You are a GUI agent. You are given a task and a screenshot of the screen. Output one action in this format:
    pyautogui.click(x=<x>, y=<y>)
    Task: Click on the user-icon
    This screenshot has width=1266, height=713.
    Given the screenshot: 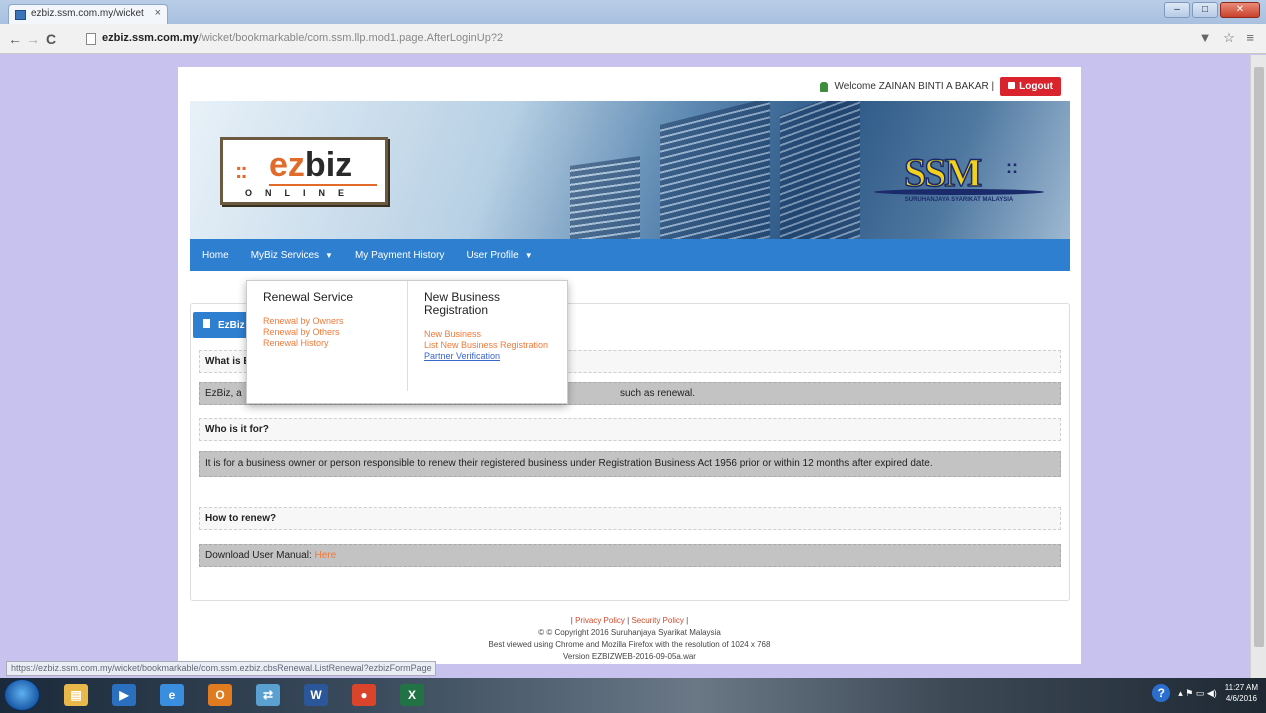 What is the action you would take?
    pyautogui.click(x=824, y=86)
    